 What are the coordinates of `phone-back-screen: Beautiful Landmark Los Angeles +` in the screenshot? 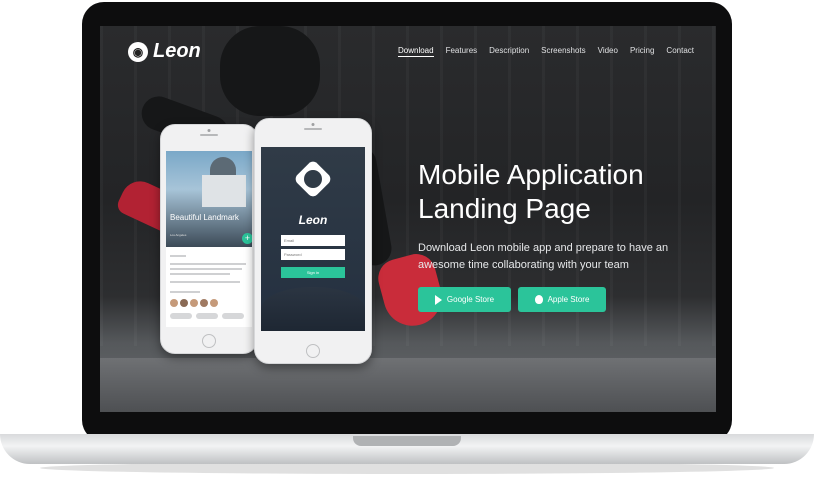 It's located at (209, 239).